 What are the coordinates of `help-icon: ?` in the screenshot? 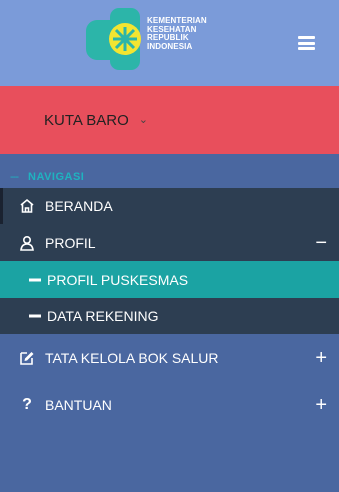 It's located at (27, 404).